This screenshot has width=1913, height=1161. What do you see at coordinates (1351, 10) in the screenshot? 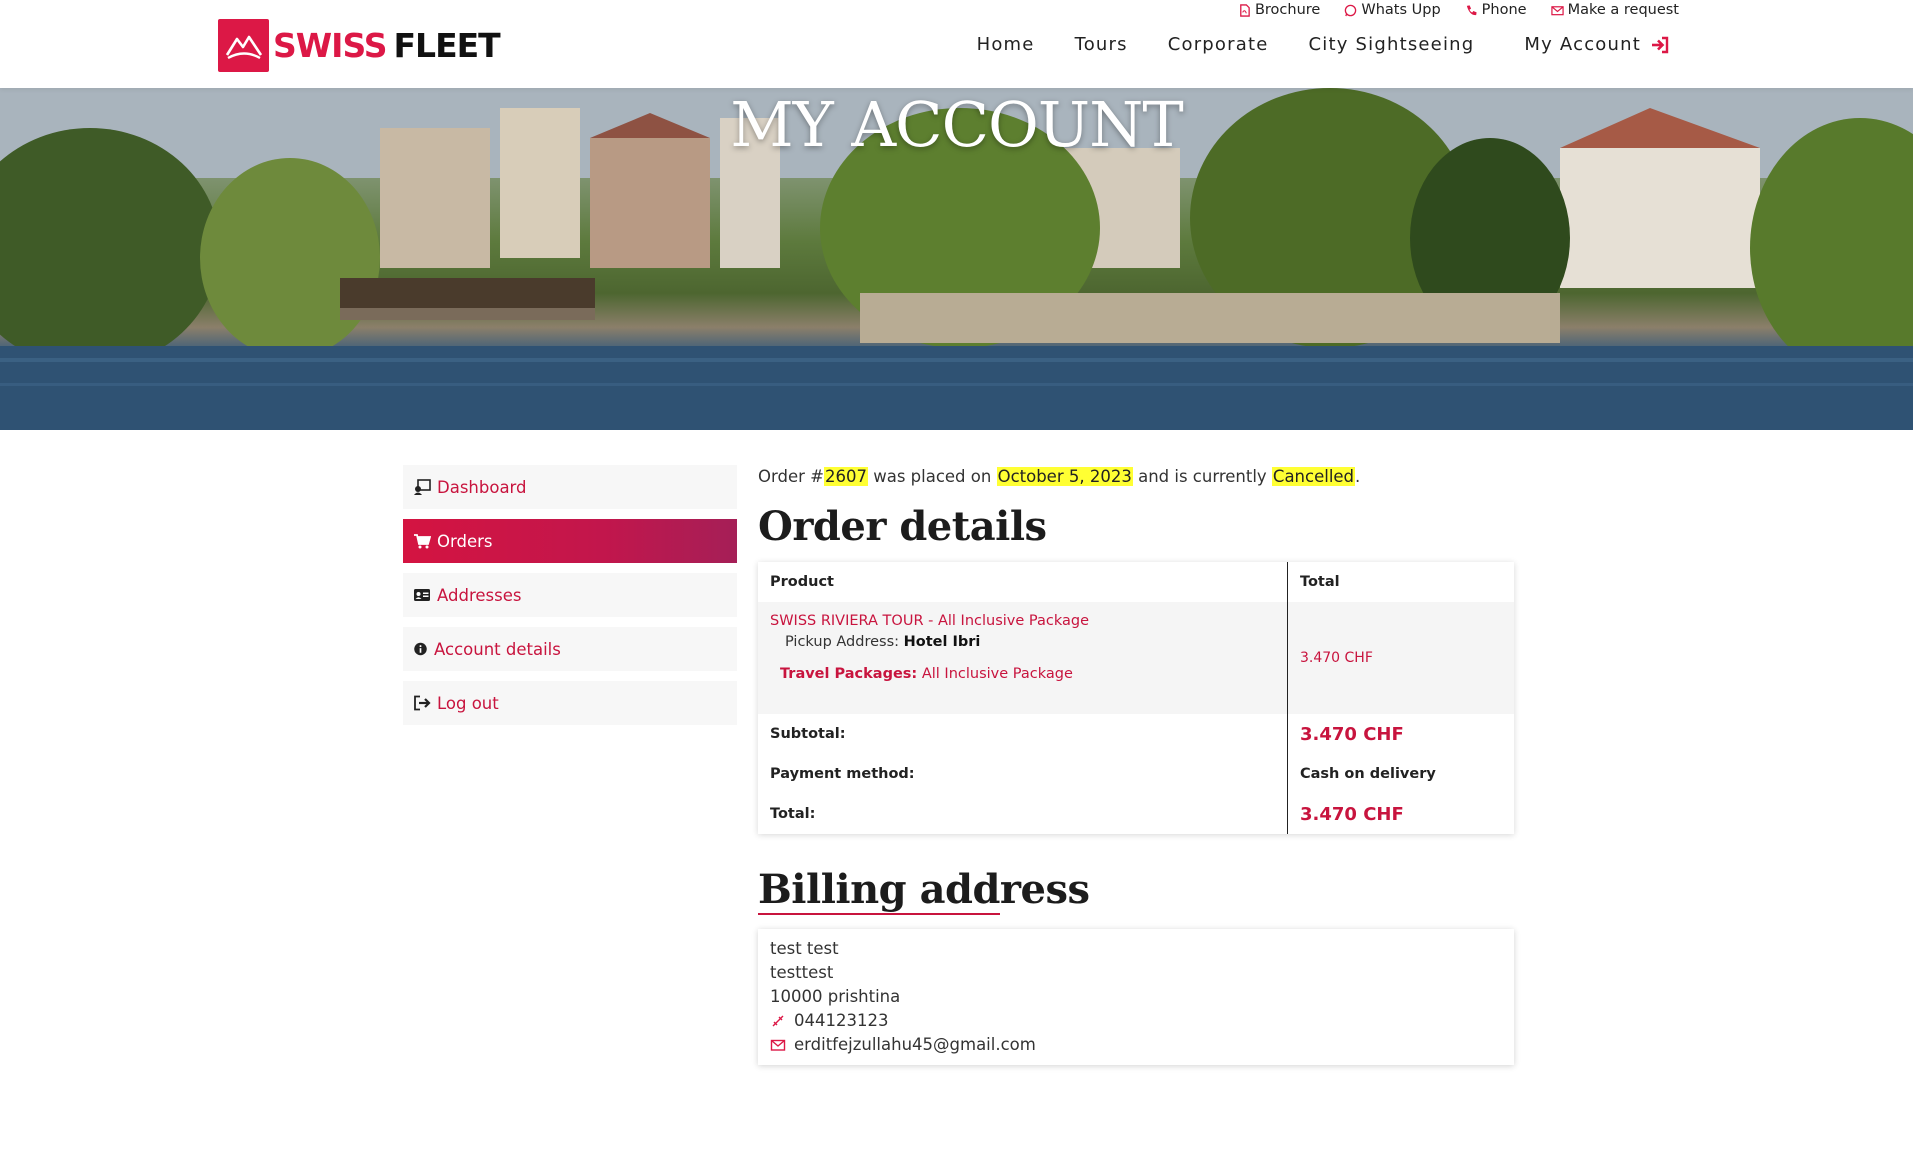
I see `whatsapp-icon` at bounding box center [1351, 10].